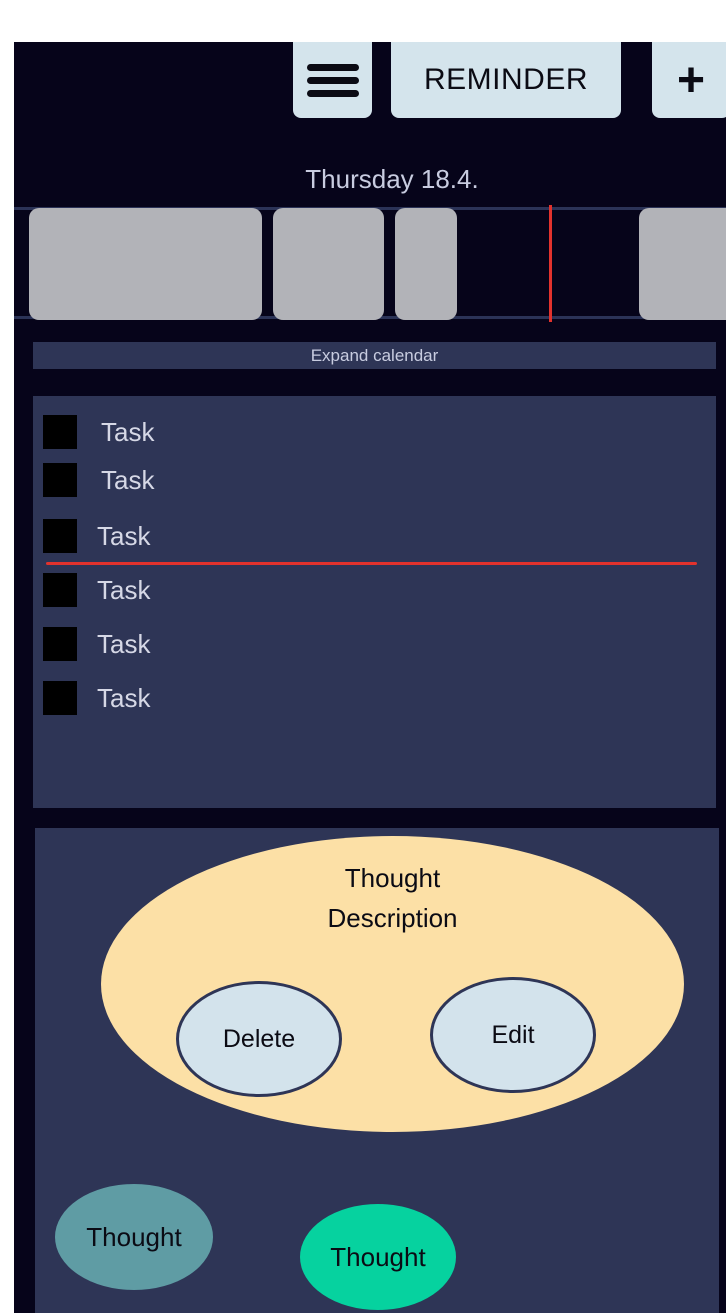 The width and height of the screenshot is (726, 1313). I want to click on add-button: +, so click(689, 80).